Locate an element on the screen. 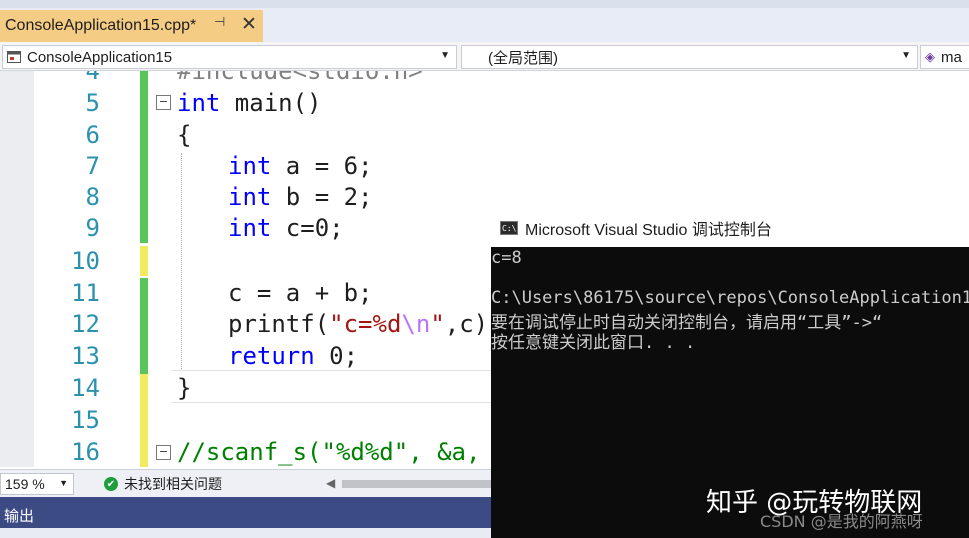  code-line: { is located at coordinates (184, 135).